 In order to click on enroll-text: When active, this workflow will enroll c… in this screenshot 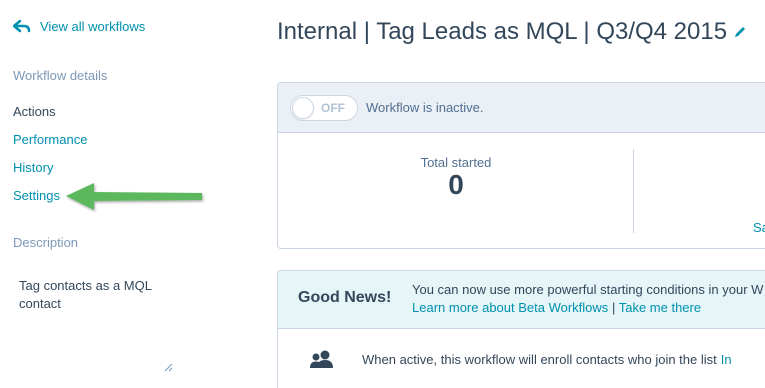, I will do `click(539, 359)`.